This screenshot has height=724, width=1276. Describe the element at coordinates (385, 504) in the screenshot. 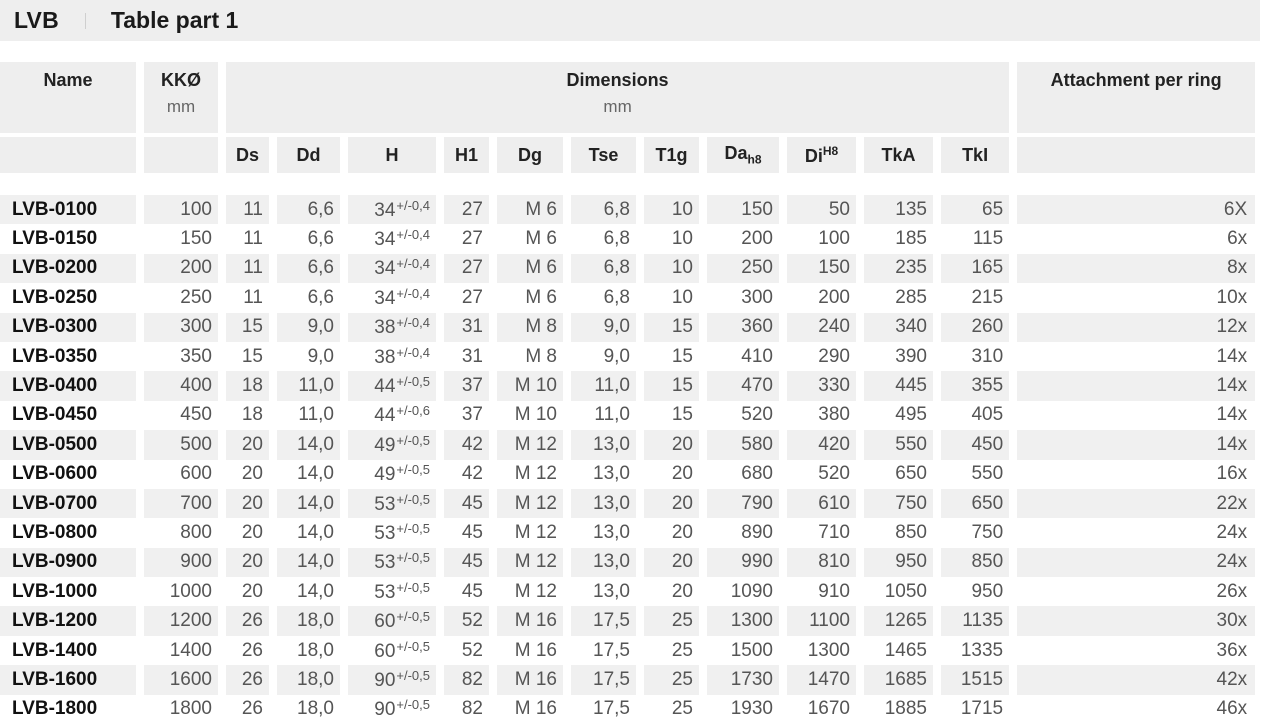

I see `cell-h-value: 53` at that location.